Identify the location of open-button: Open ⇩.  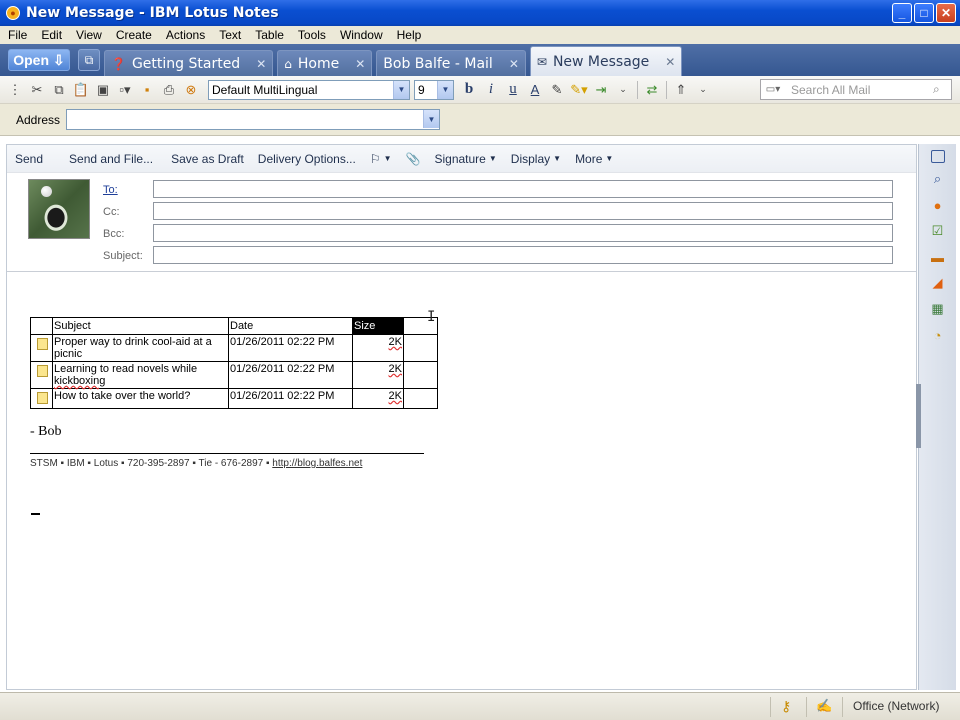
(39, 60).